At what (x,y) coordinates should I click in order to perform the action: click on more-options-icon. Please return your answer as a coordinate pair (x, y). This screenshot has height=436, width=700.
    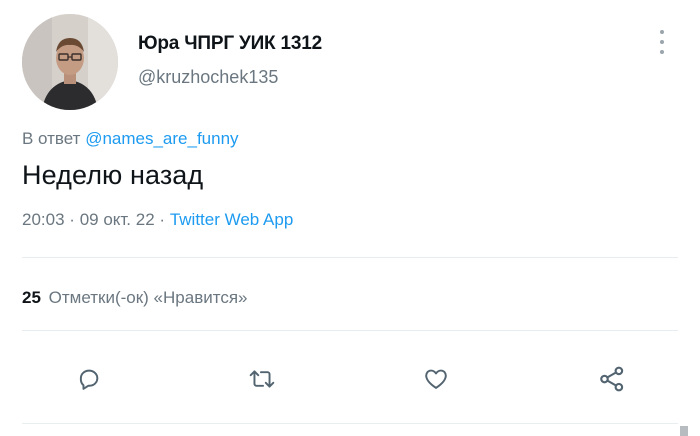
    Looking at the image, I should click on (662, 42).